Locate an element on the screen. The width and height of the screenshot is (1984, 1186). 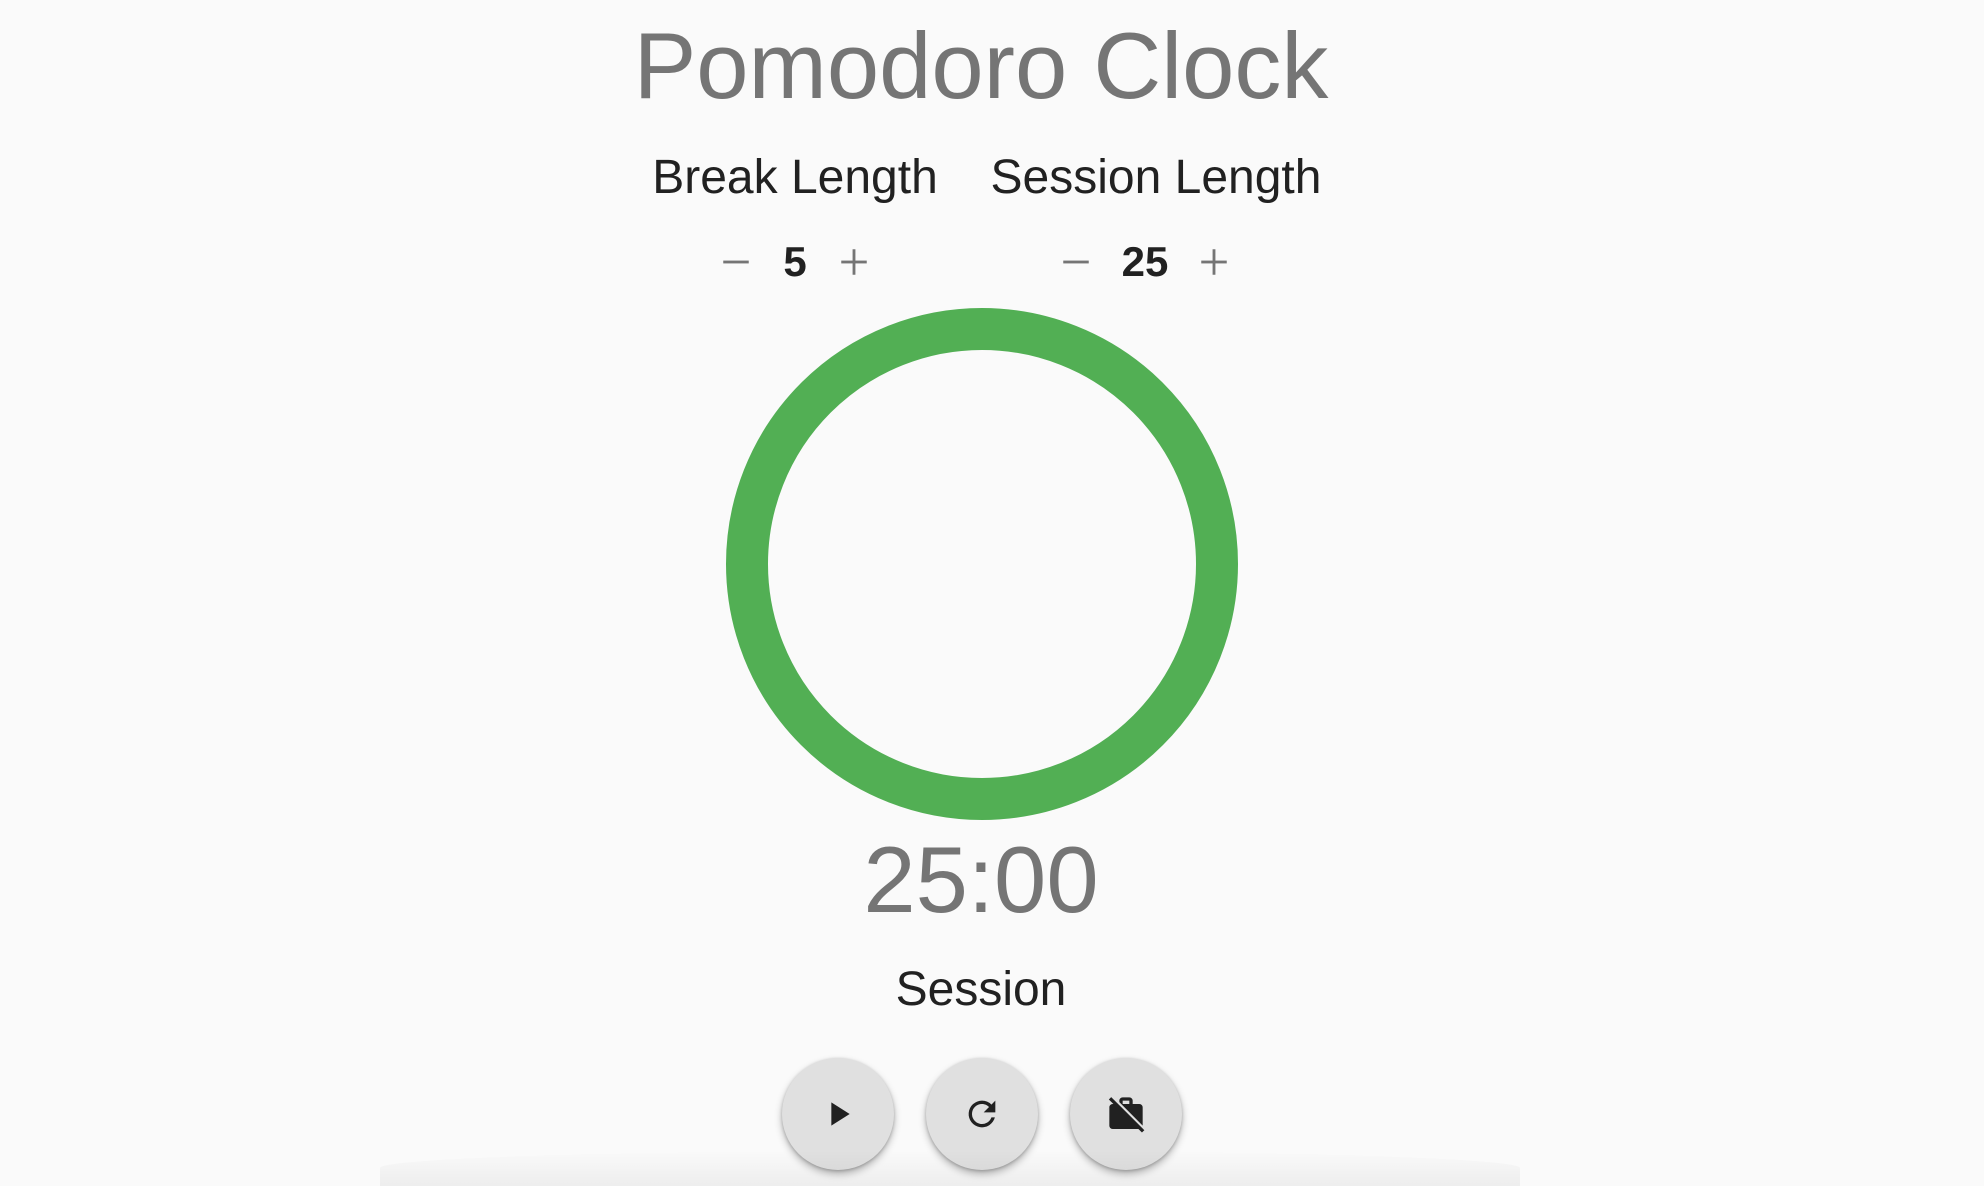
refresh-icon is located at coordinates (982, 1114).